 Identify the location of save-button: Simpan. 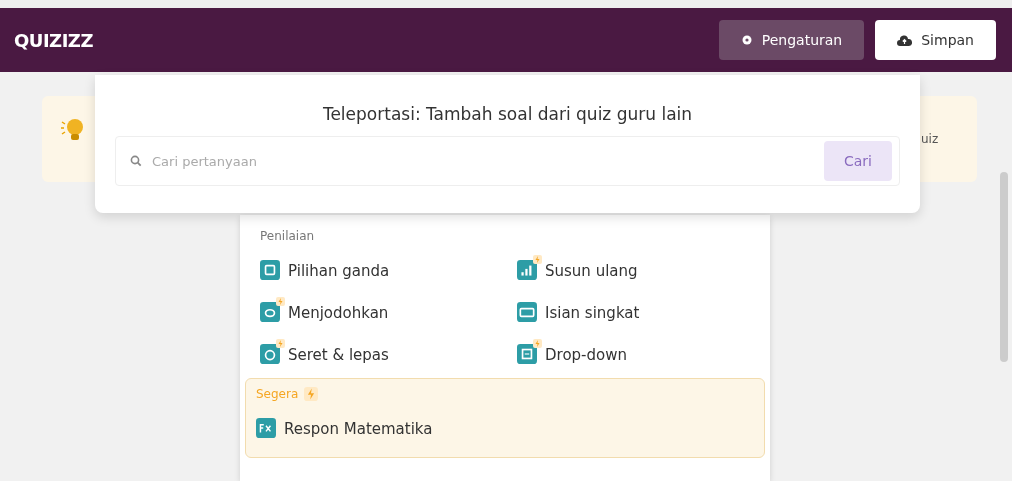
(935, 40).